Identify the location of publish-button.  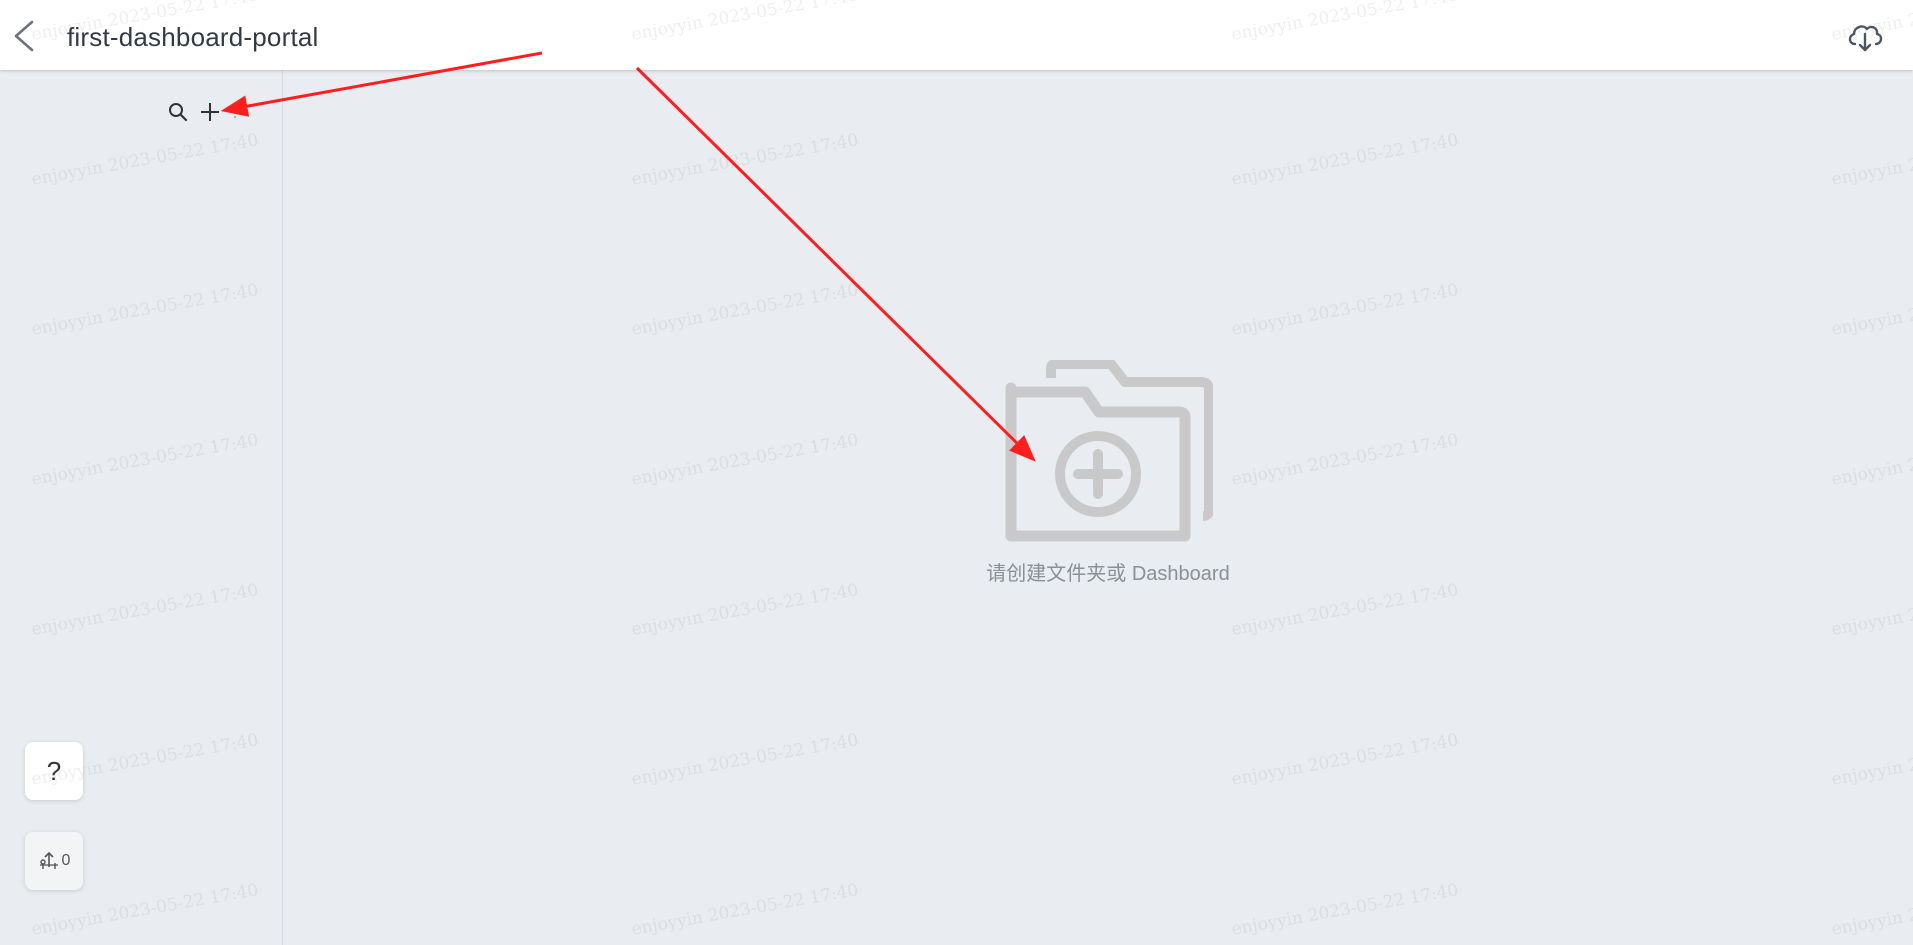
(1865, 36).